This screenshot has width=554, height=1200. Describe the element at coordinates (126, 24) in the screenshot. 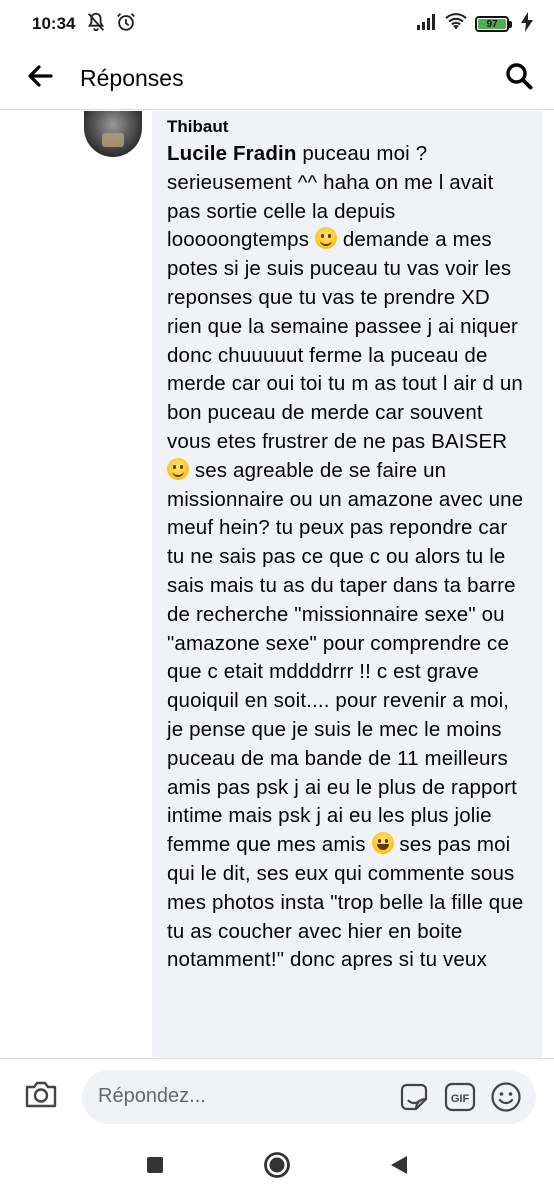

I see `alarm-icon` at that location.